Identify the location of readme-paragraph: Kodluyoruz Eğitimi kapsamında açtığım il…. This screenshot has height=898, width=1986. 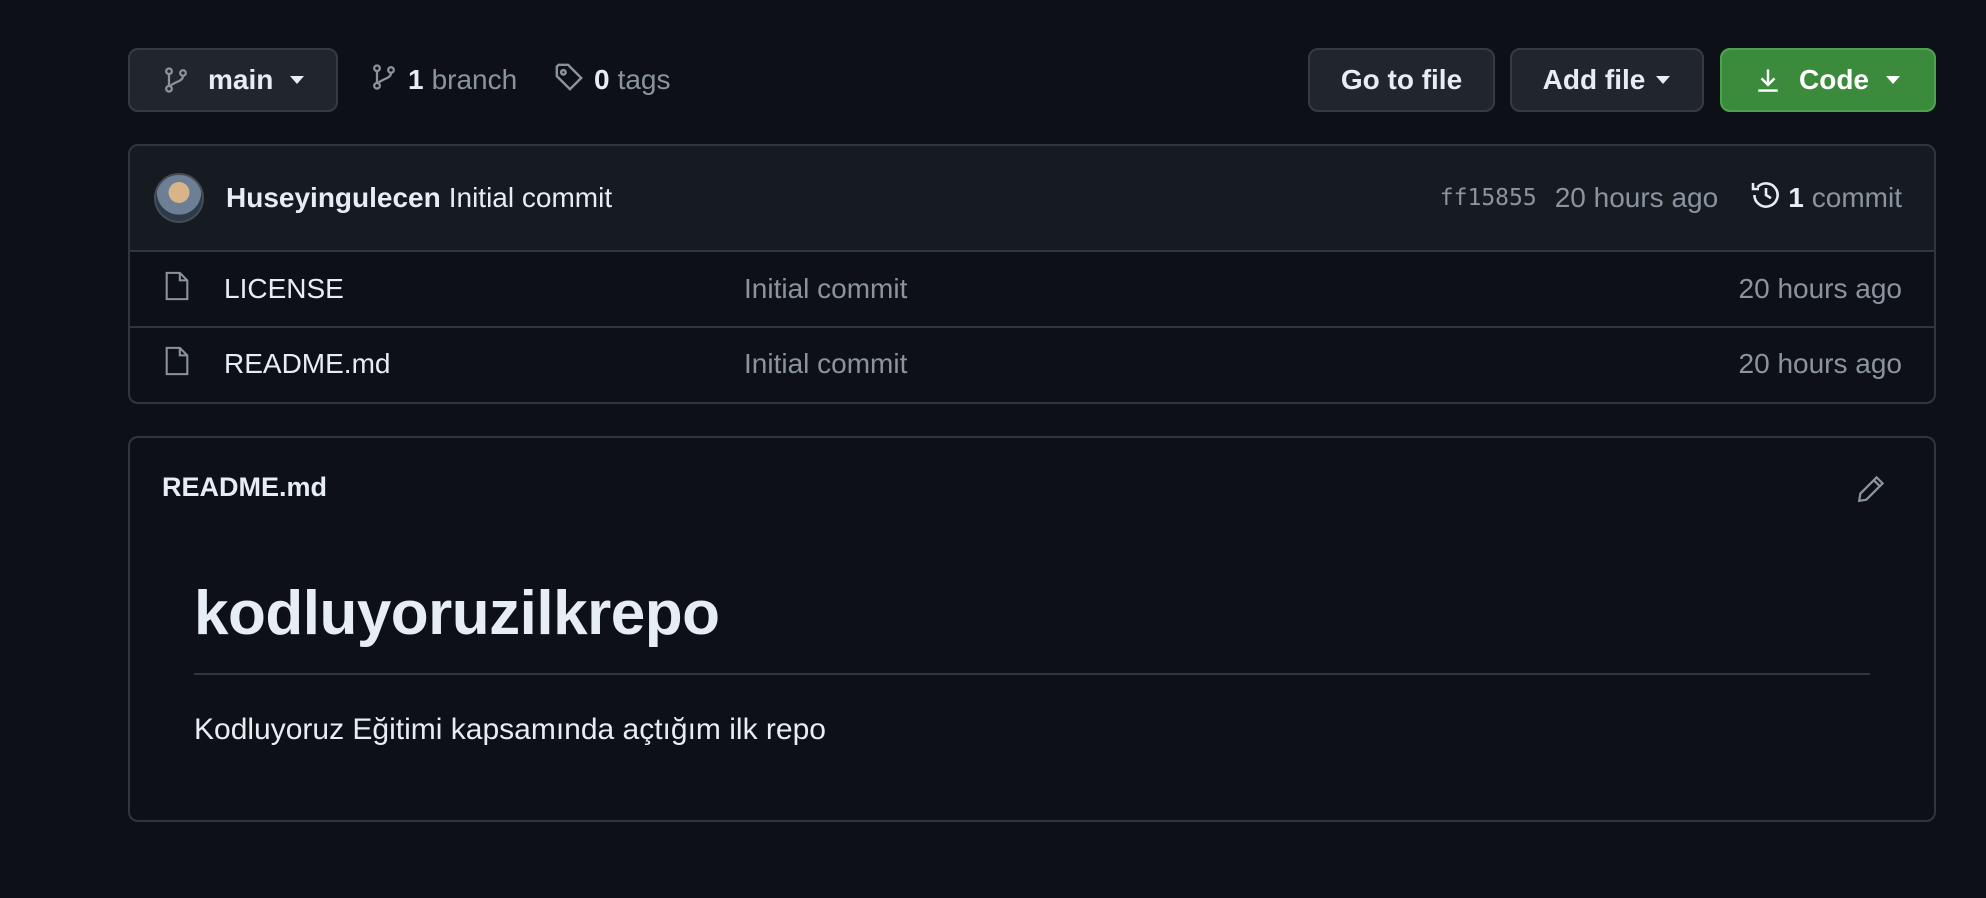
(510, 729).